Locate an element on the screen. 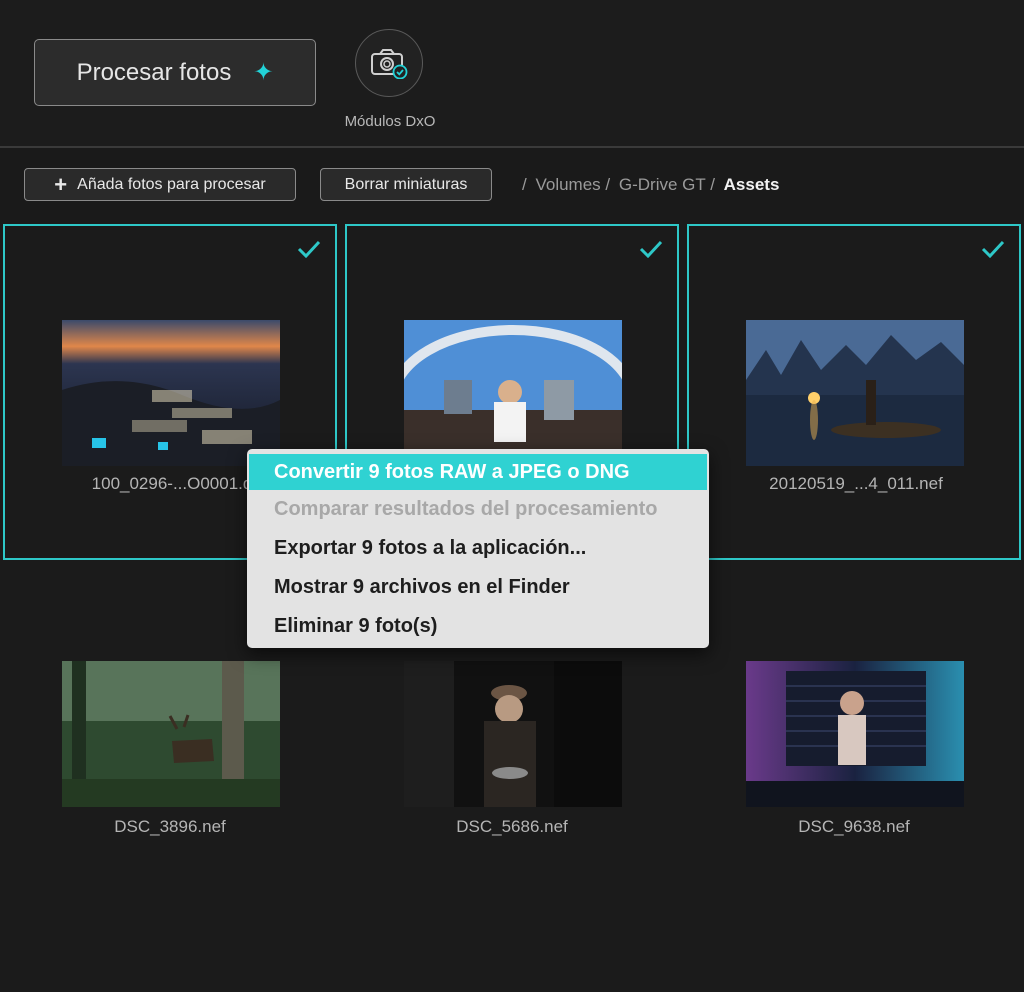 The height and width of the screenshot is (992, 1024). clear-thumbnails-label: Borrar miniaturas is located at coordinates (406, 184).